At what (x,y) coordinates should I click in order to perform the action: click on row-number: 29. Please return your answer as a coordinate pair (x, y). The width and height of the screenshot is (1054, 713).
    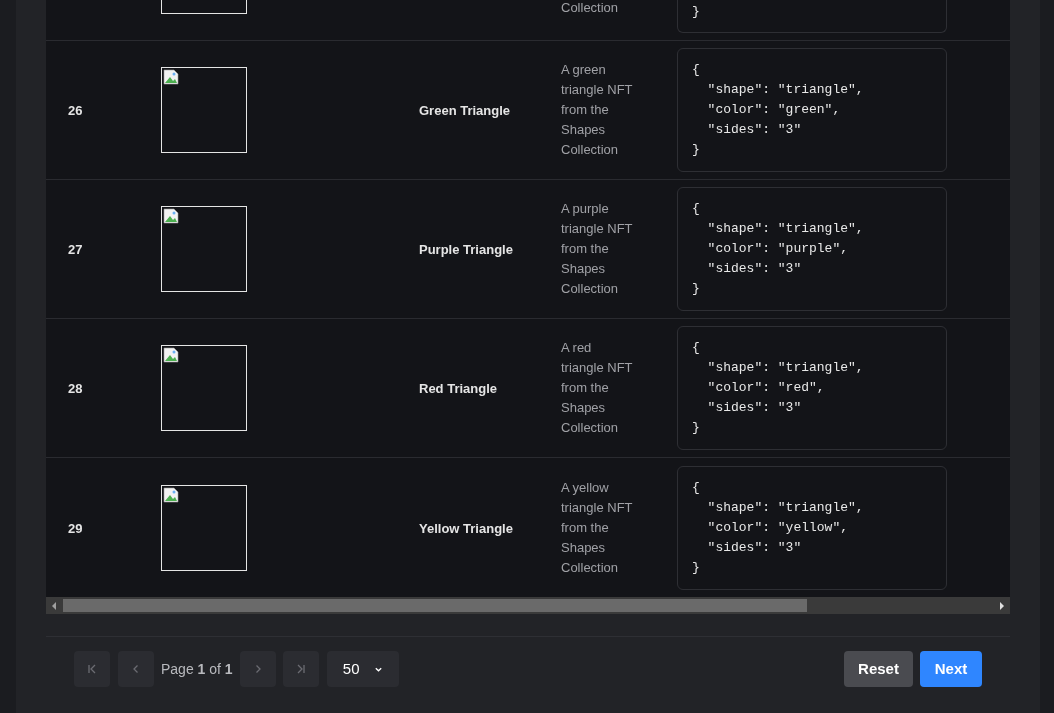
    Looking at the image, I should click on (75, 528).